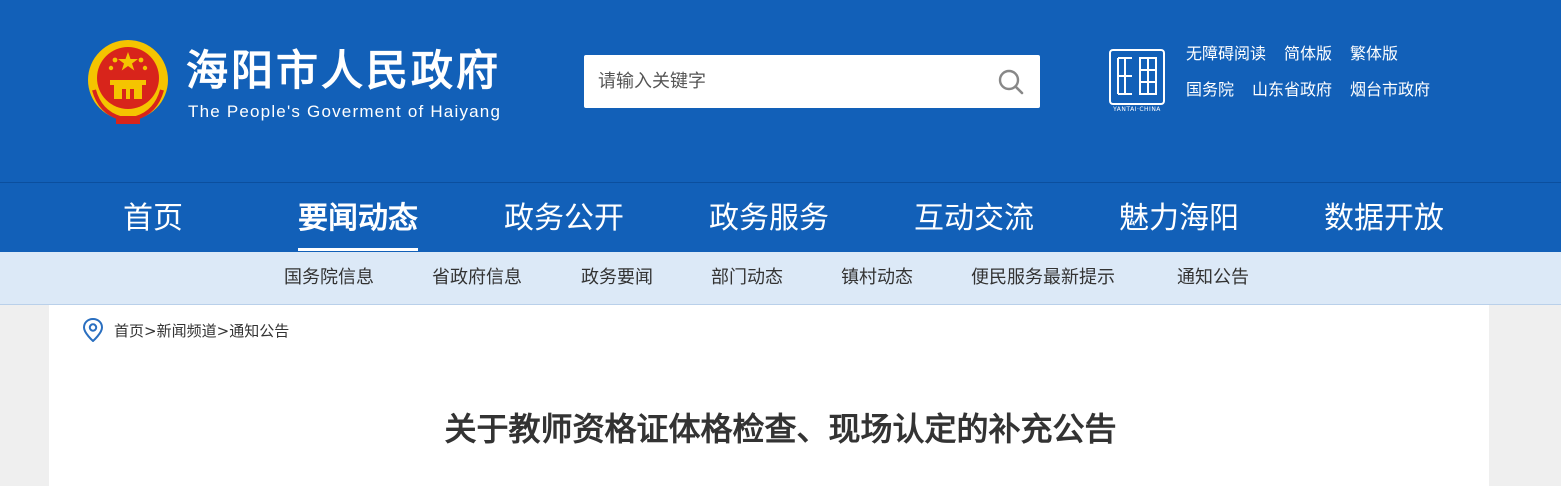 This screenshot has width=1561, height=486. I want to click on subnav-item-gov-news: 政务要闻, so click(617, 278).